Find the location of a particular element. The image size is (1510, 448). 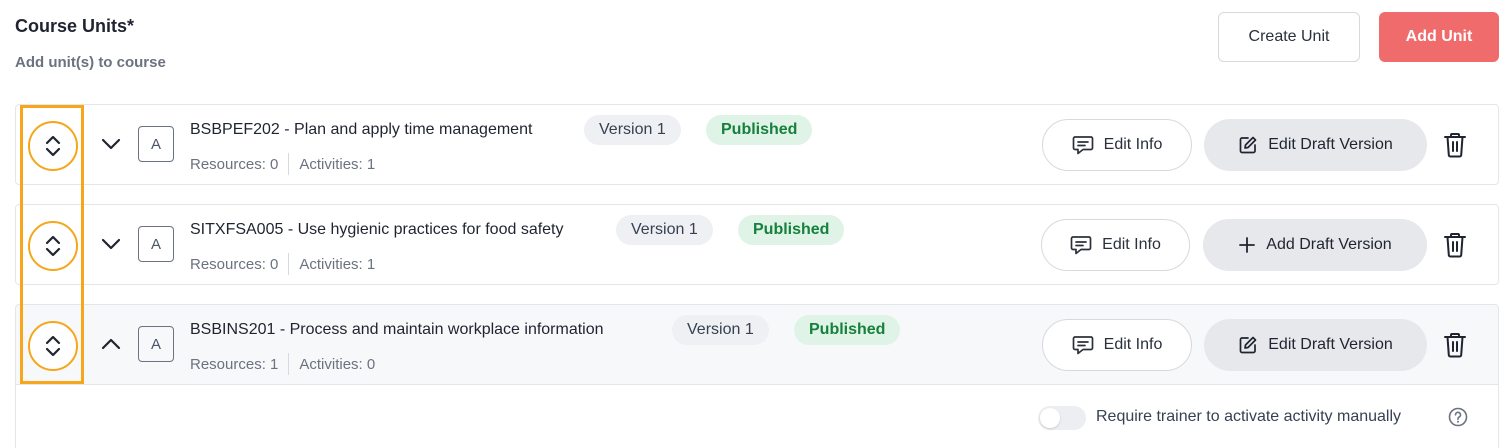

create-unit-button: Create Unit is located at coordinates (1289, 37).